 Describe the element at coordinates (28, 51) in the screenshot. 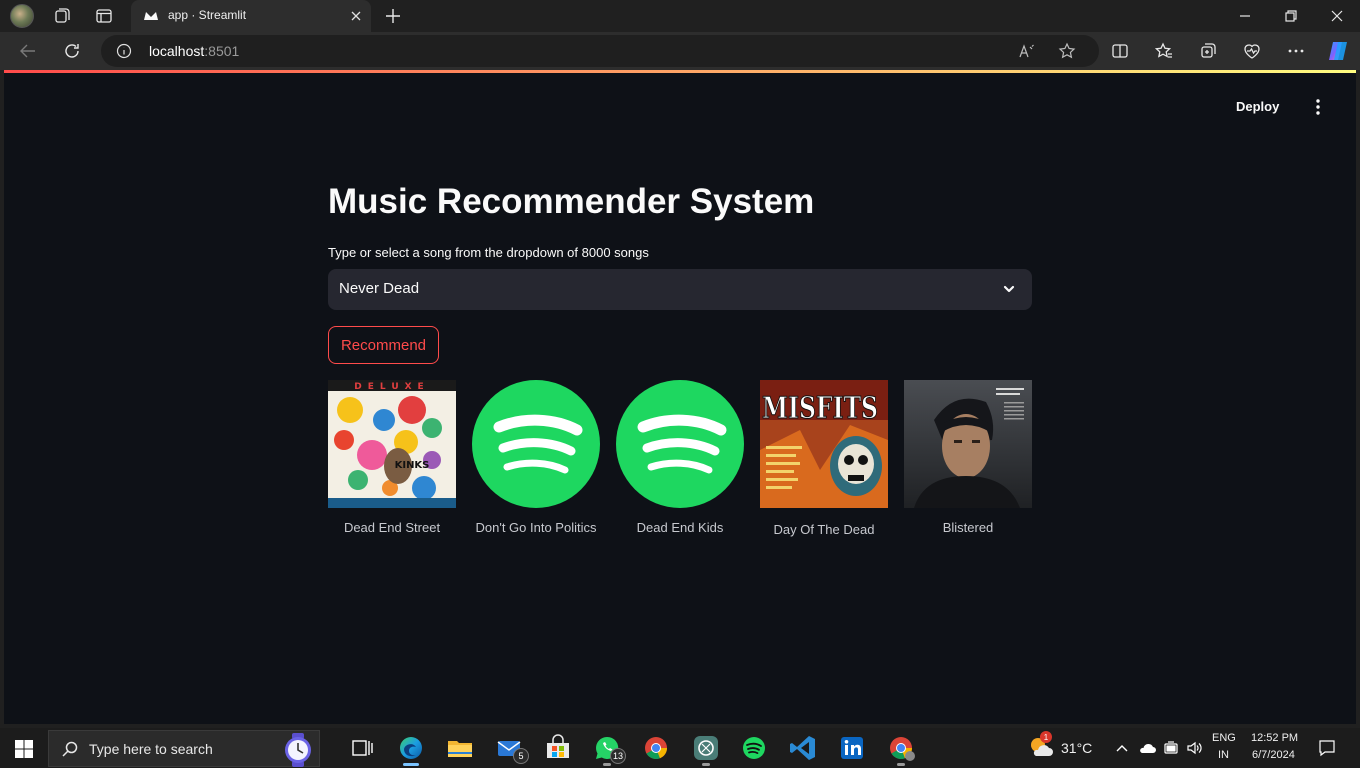

I see `back-icon` at that location.